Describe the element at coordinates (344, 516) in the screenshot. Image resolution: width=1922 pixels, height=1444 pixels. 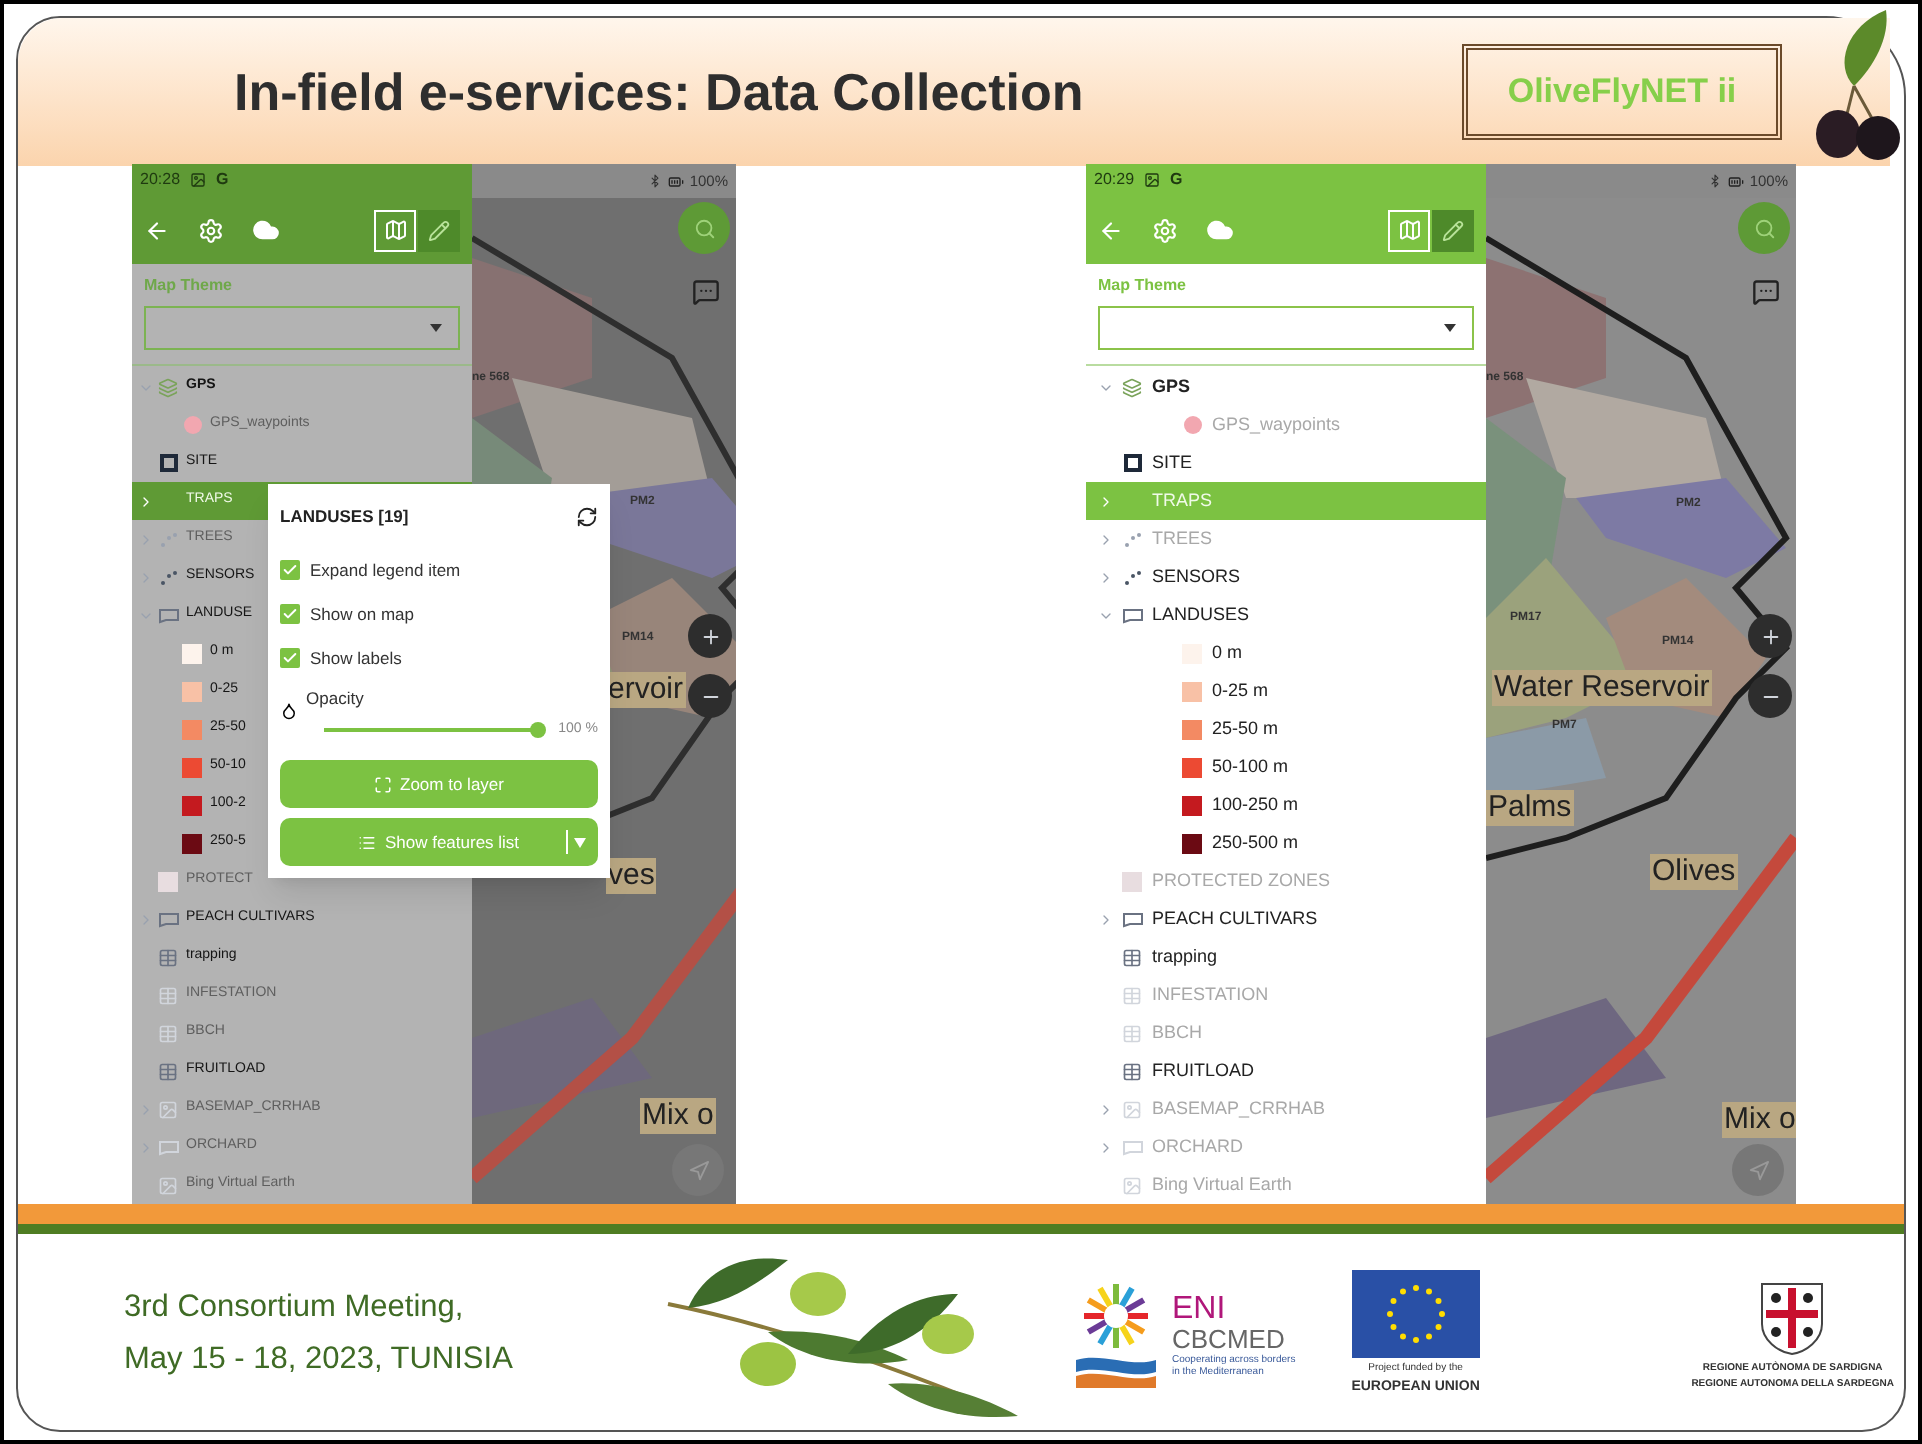
I see `dialog-title: LANDUSES [19]` at that location.